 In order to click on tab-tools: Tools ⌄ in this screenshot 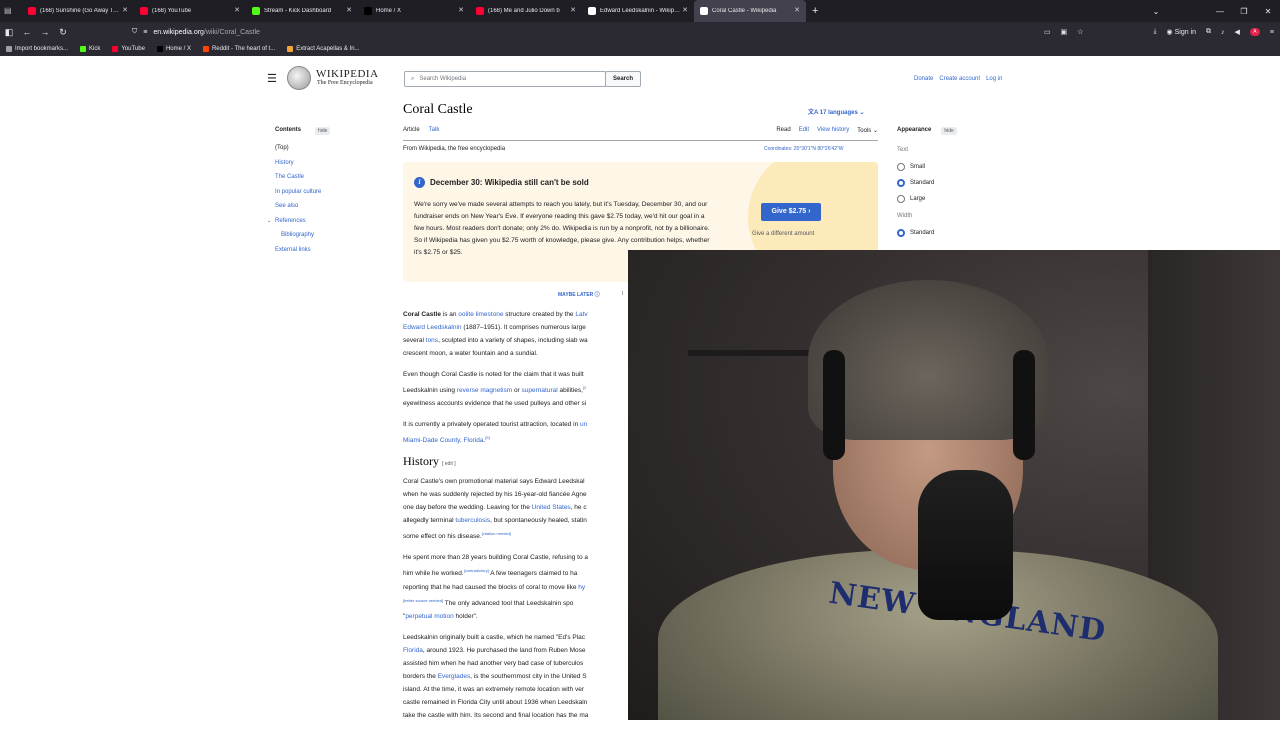, I will do `click(867, 133)`.